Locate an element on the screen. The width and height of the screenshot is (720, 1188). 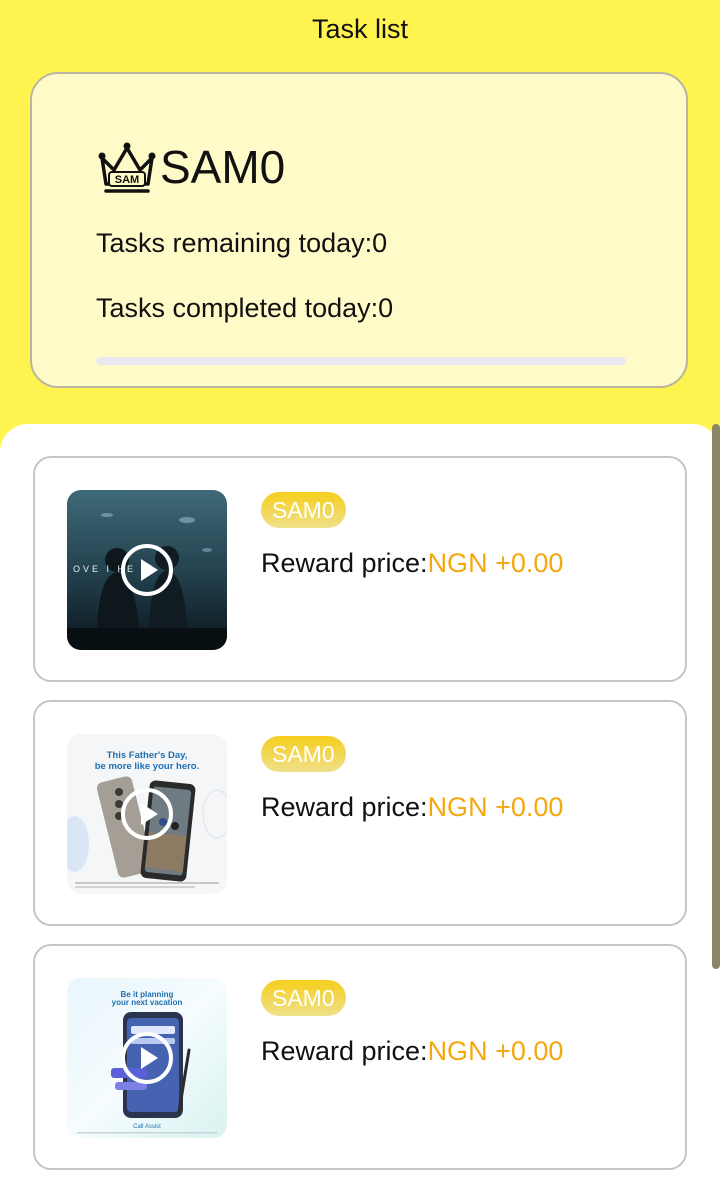
task-thumbnail: OVE I HE AI is located at coordinates (147, 570).